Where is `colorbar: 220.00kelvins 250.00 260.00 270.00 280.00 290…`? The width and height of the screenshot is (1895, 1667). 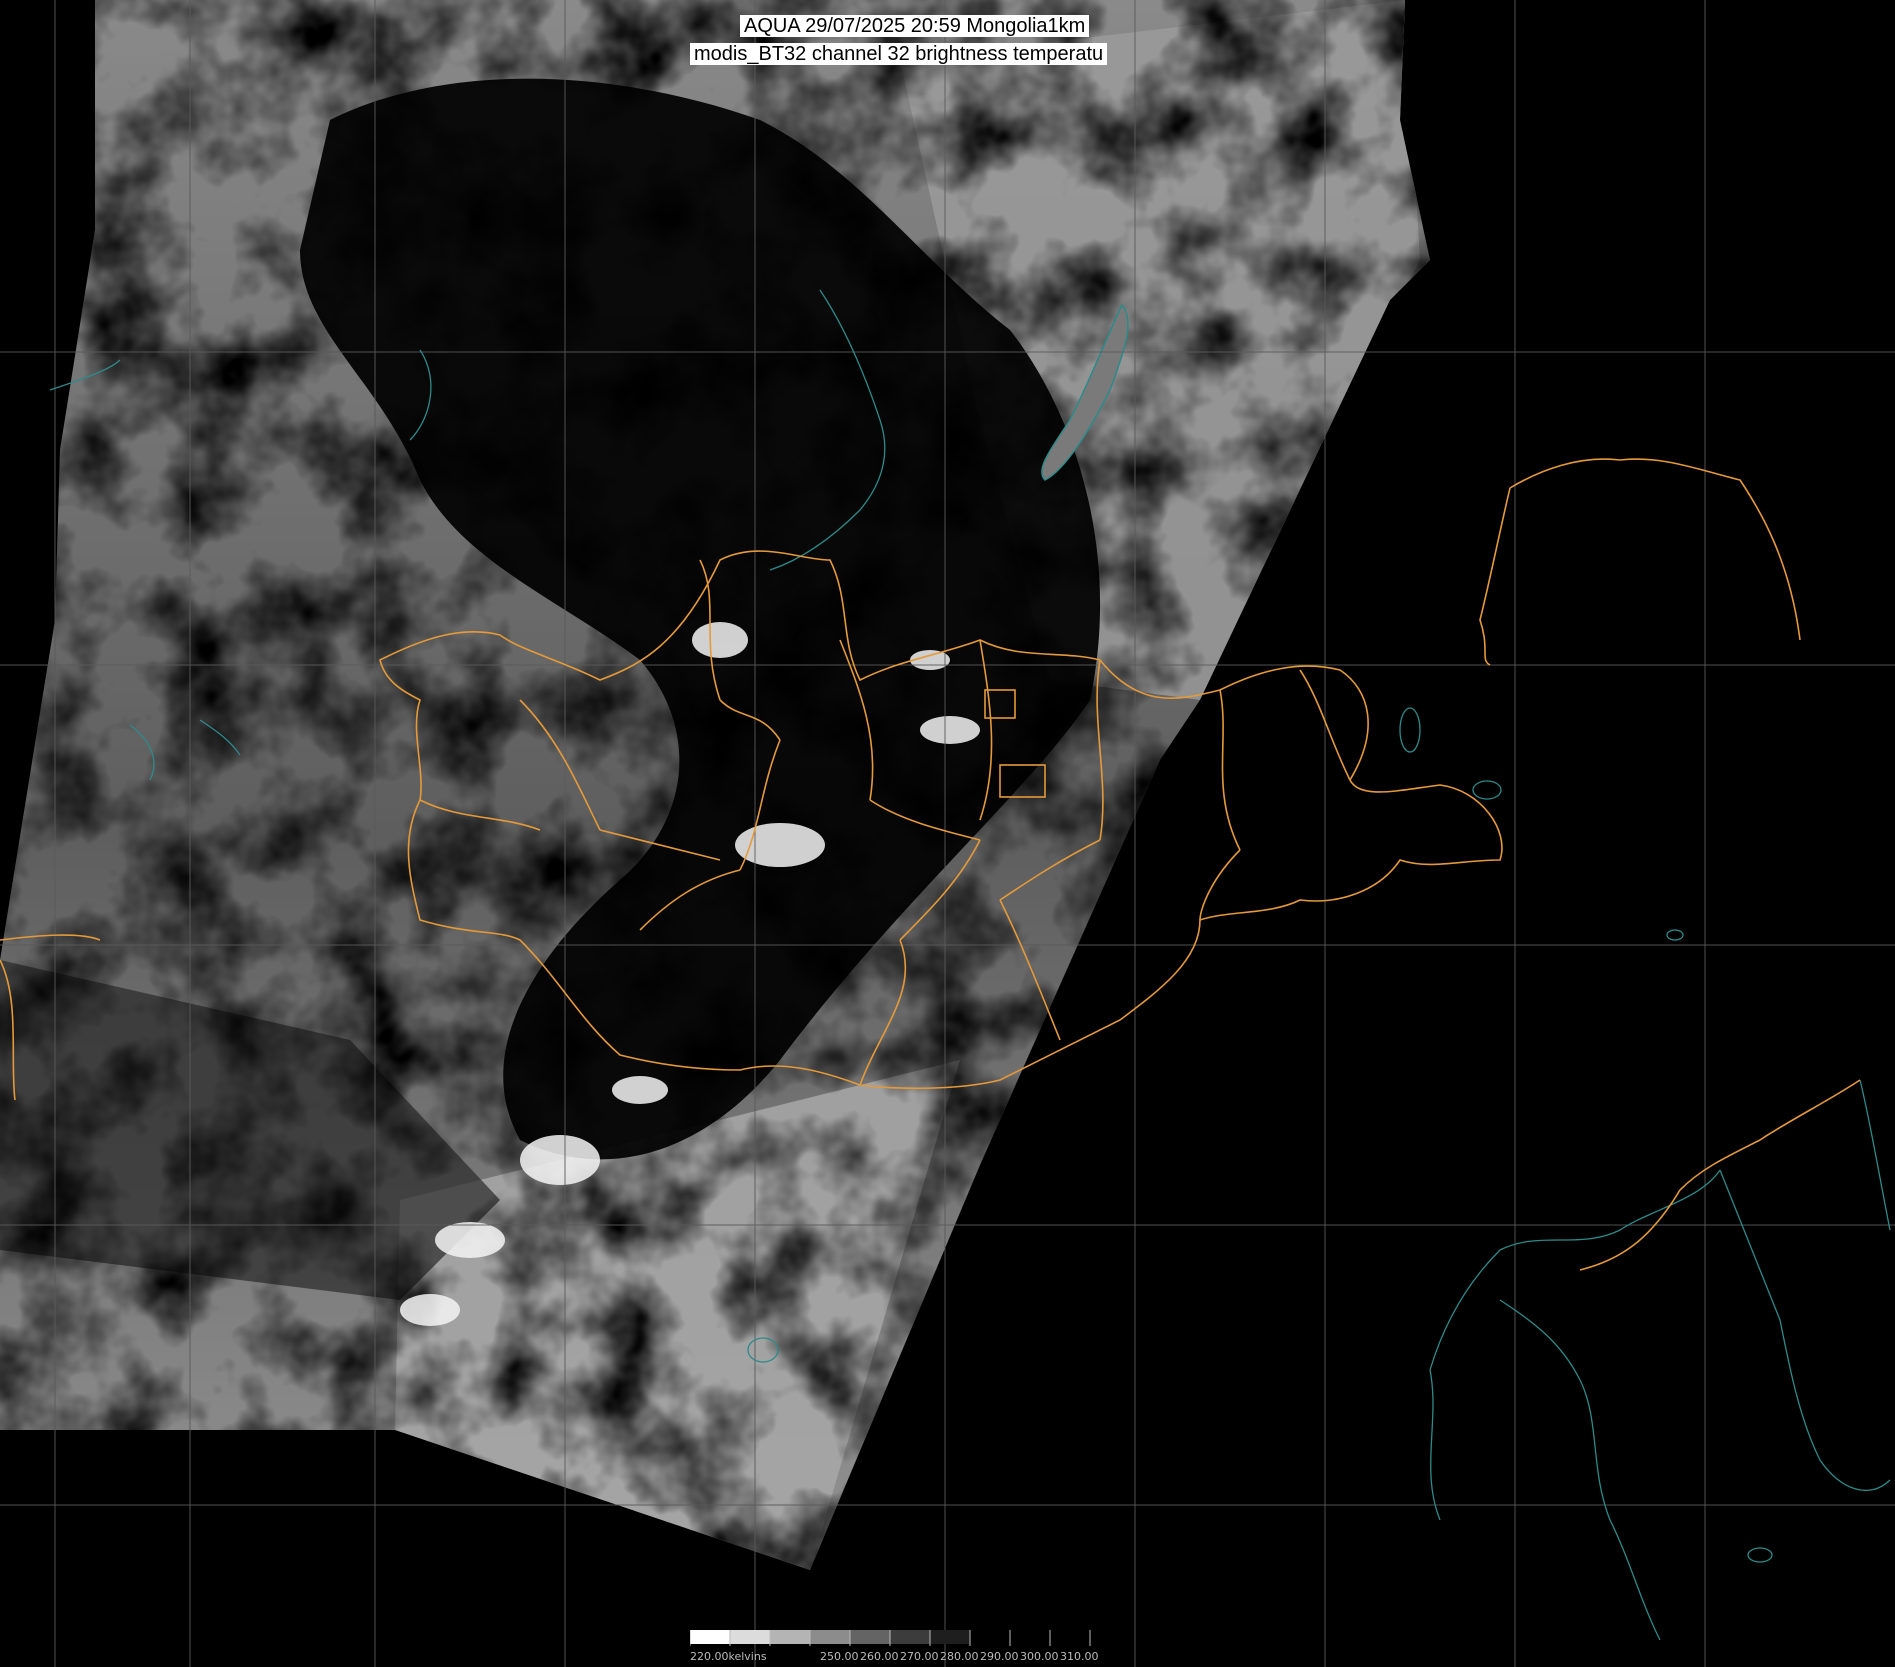
colorbar: 220.00kelvins 250.00 260.00 270.00 280.00 290… is located at coordinates (949, 1646).